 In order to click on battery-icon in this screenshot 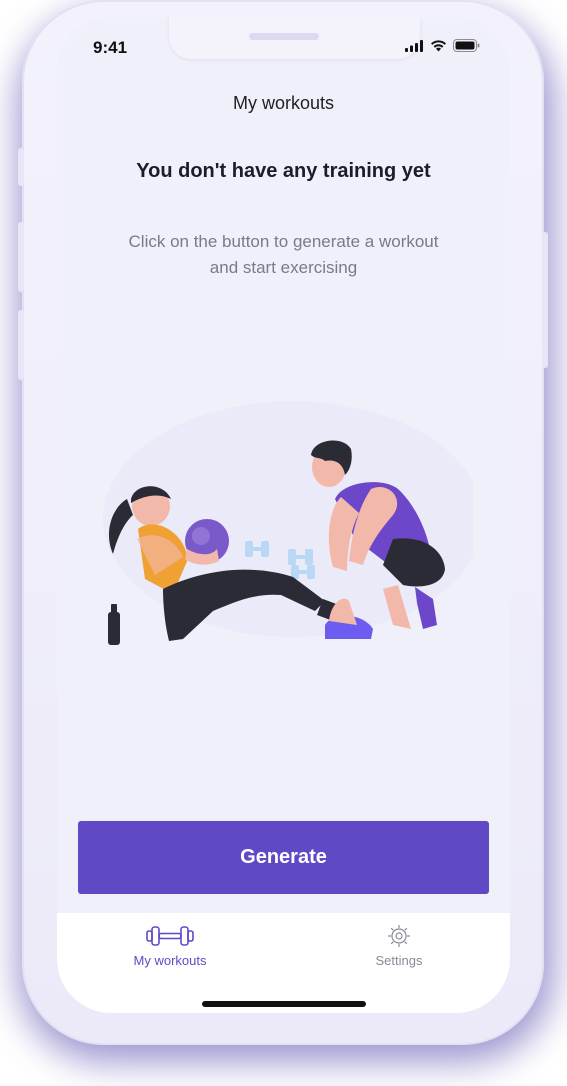, I will do `click(466, 45)`.